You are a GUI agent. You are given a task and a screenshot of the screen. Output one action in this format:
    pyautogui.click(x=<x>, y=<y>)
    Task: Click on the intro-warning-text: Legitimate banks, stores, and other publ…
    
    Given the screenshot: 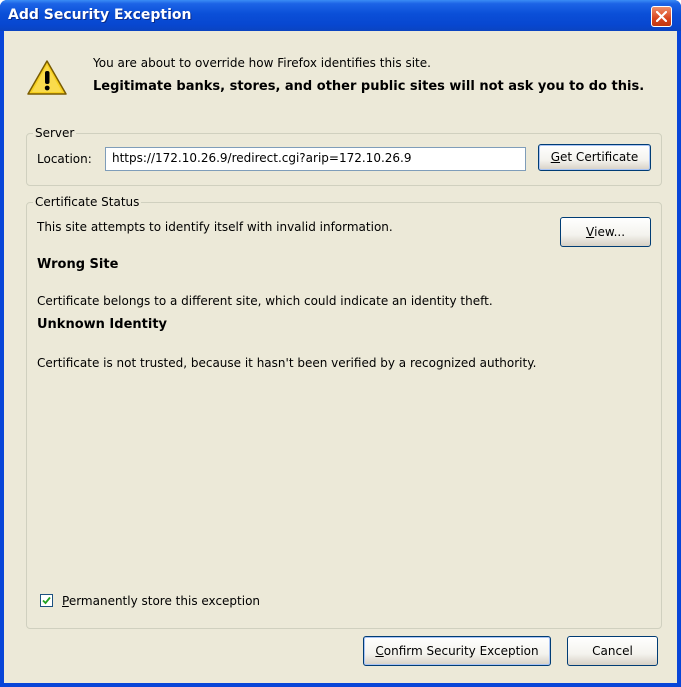 What is the action you would take?
    pyautogui.click(x=369, y=86)
    